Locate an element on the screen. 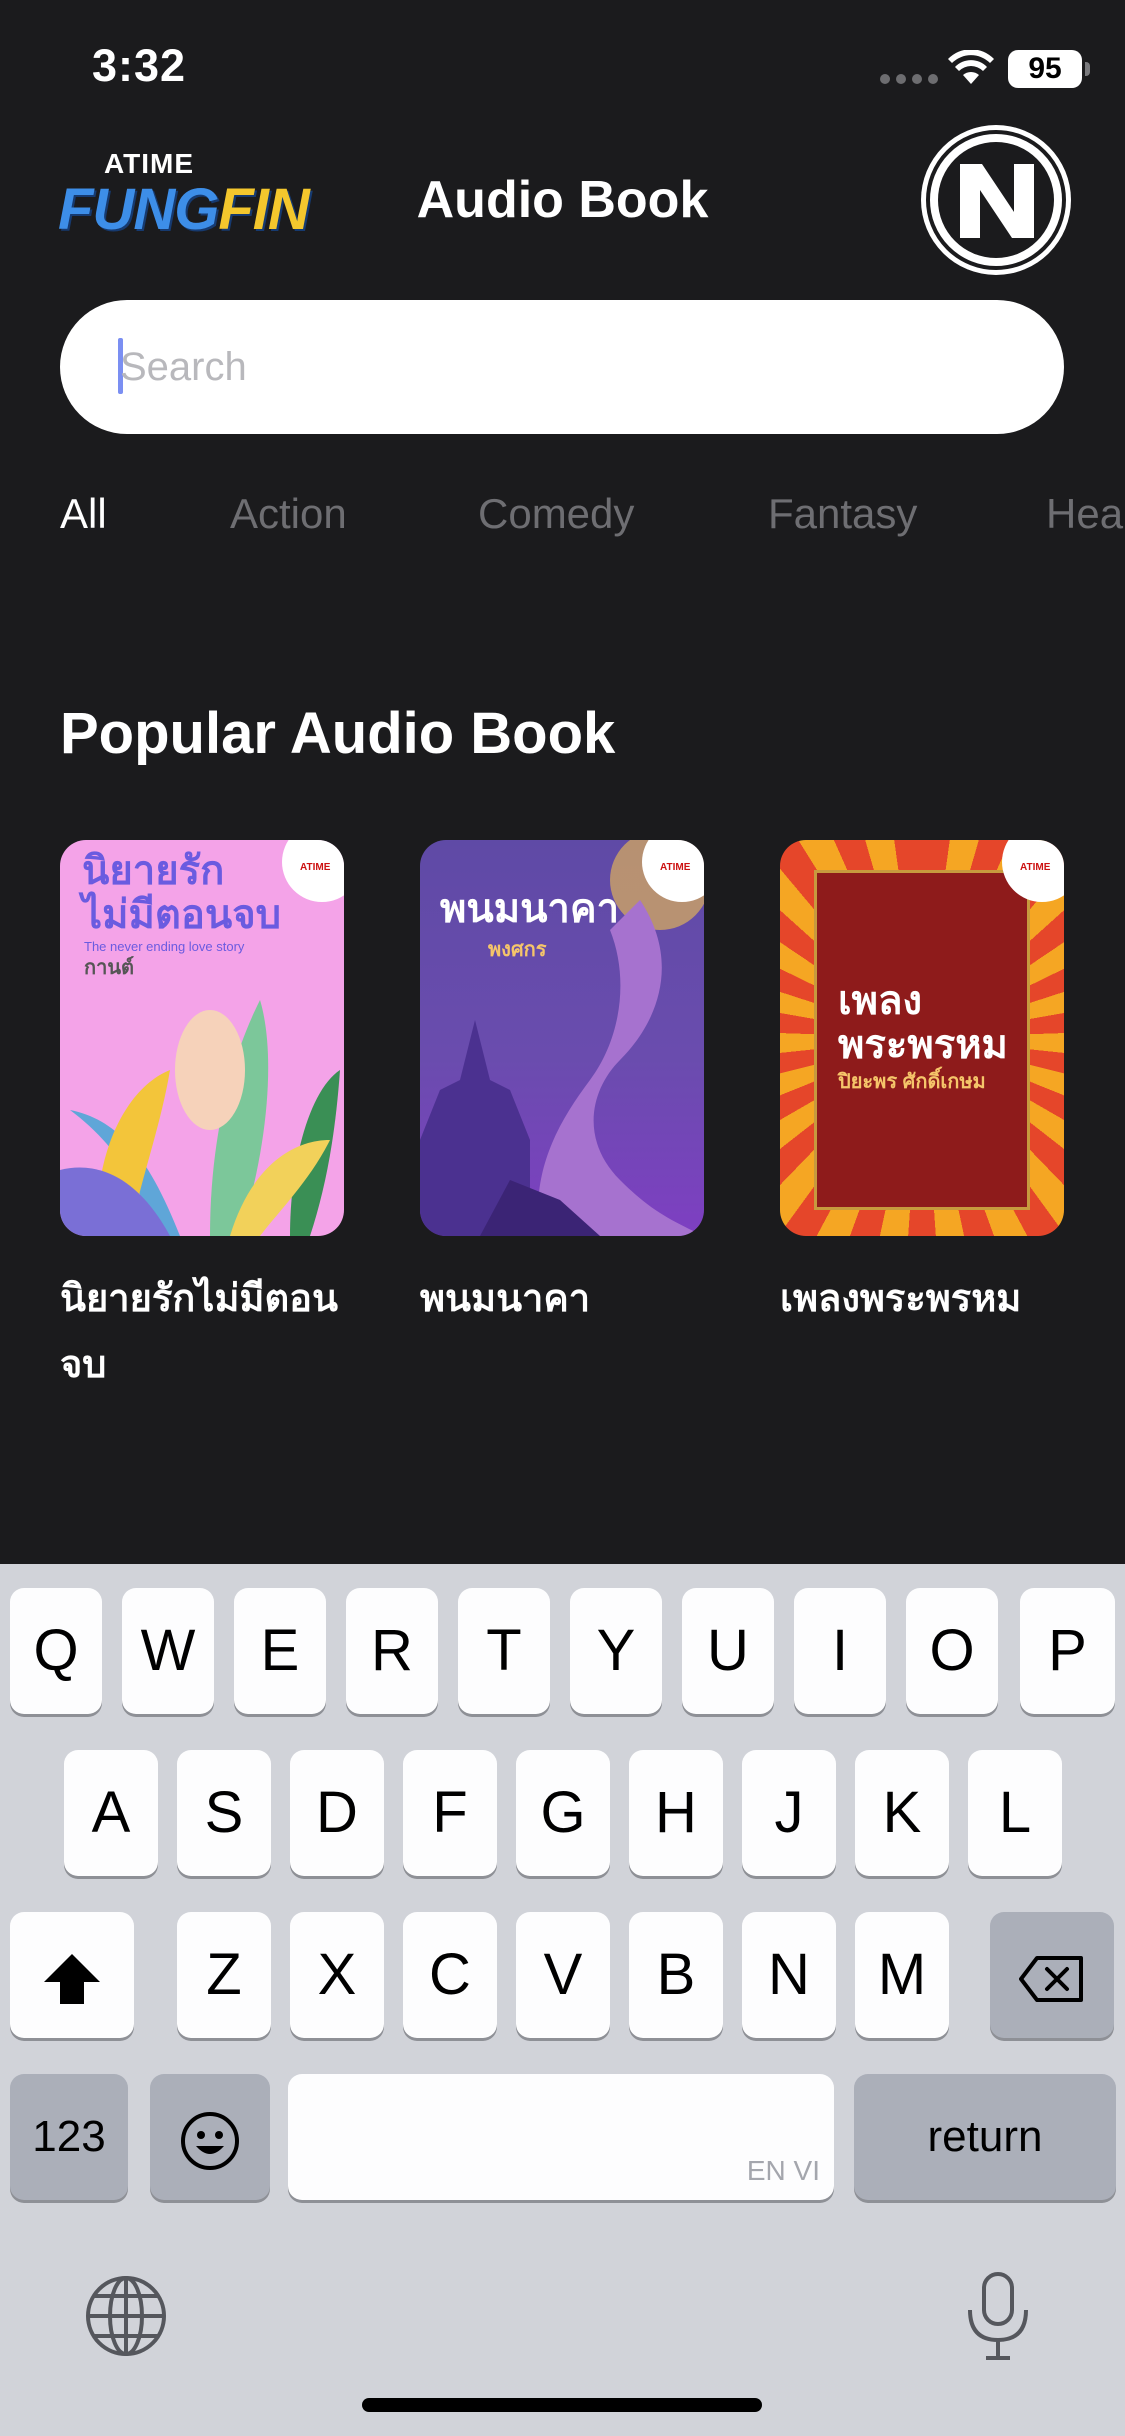 Image resolution: width=1125 pixels, height=2436 pixels. home-indicator is located at coordinates (562, 2405).